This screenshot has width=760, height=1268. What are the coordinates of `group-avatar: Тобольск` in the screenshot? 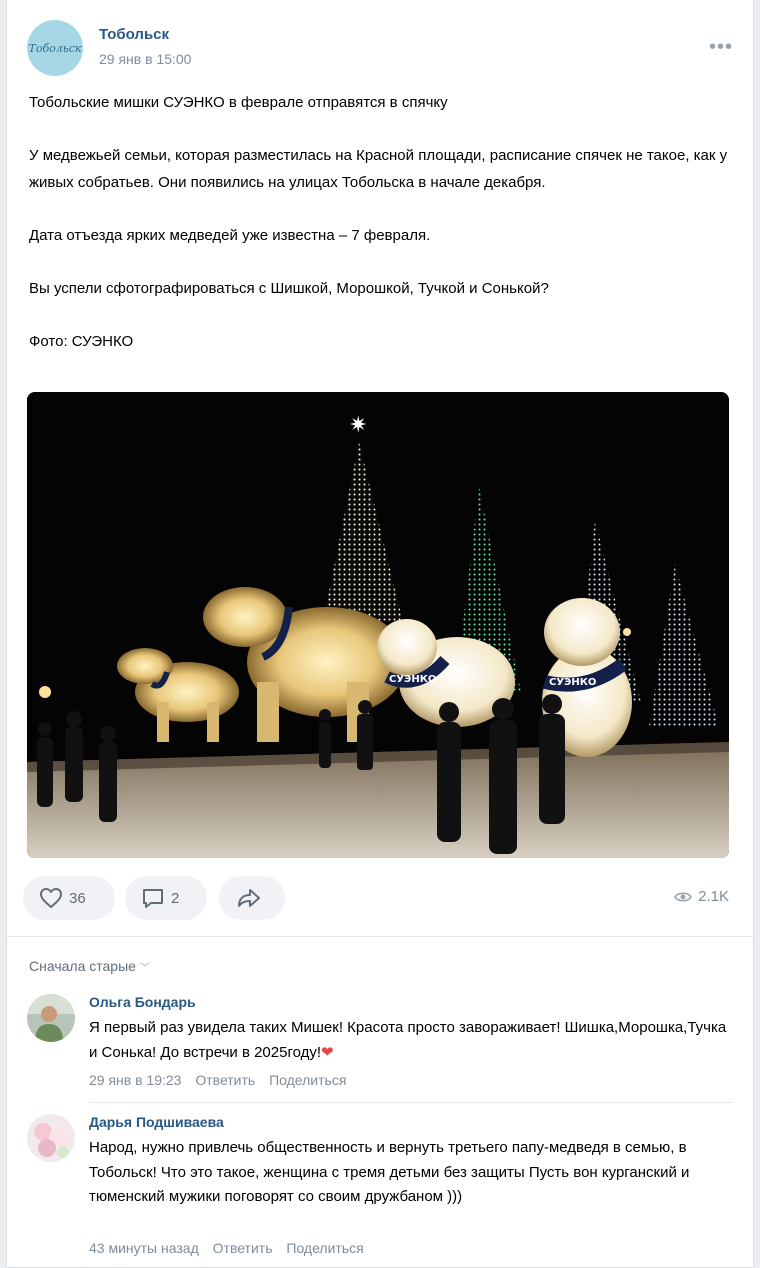 It's located at (55, 48).